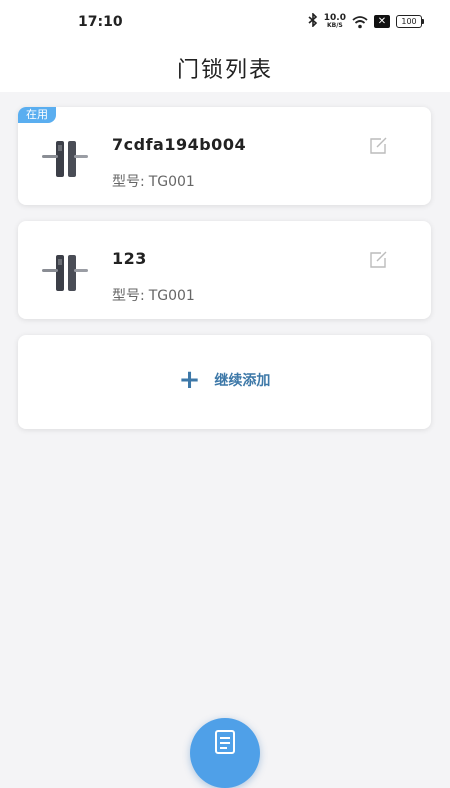 This screenshot has height=788, width=450. What do you see at coordinates (242, 380) in the screenshot?
I see `add-lock-label: 继续添加` at bounding box center [242, 380].